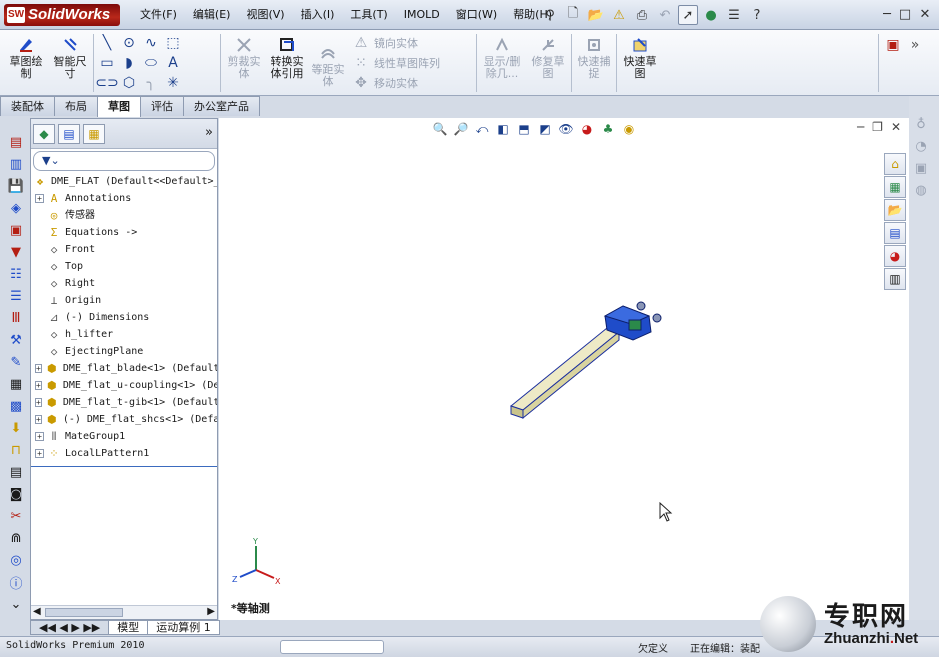 This screenshot has height=657, width=939. I want to click on new-document-icon: 🗋, so click(573, 15).